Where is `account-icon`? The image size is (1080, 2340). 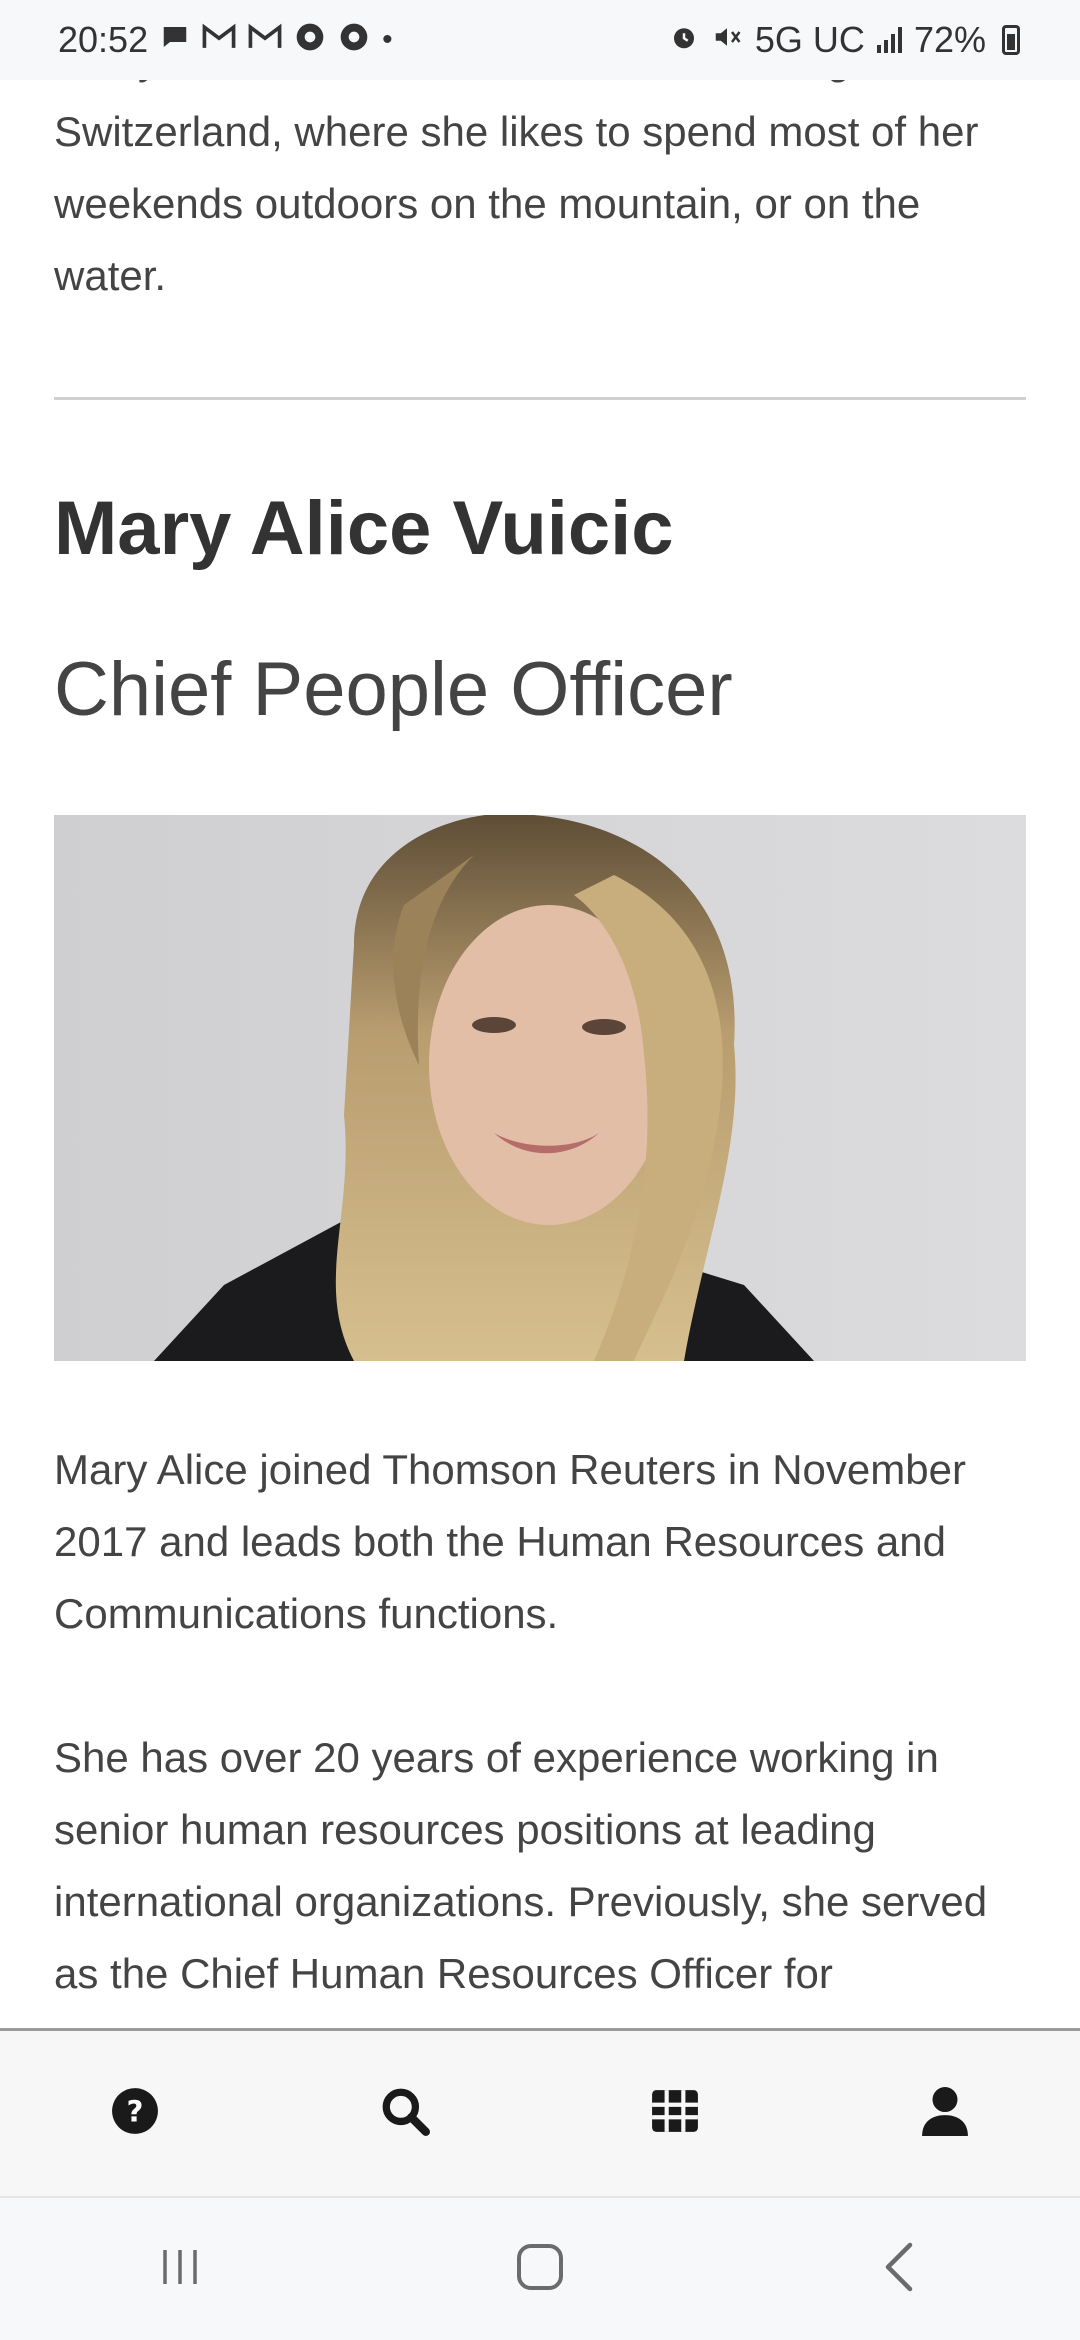 account-icon is located at coordinates (945, 2113).